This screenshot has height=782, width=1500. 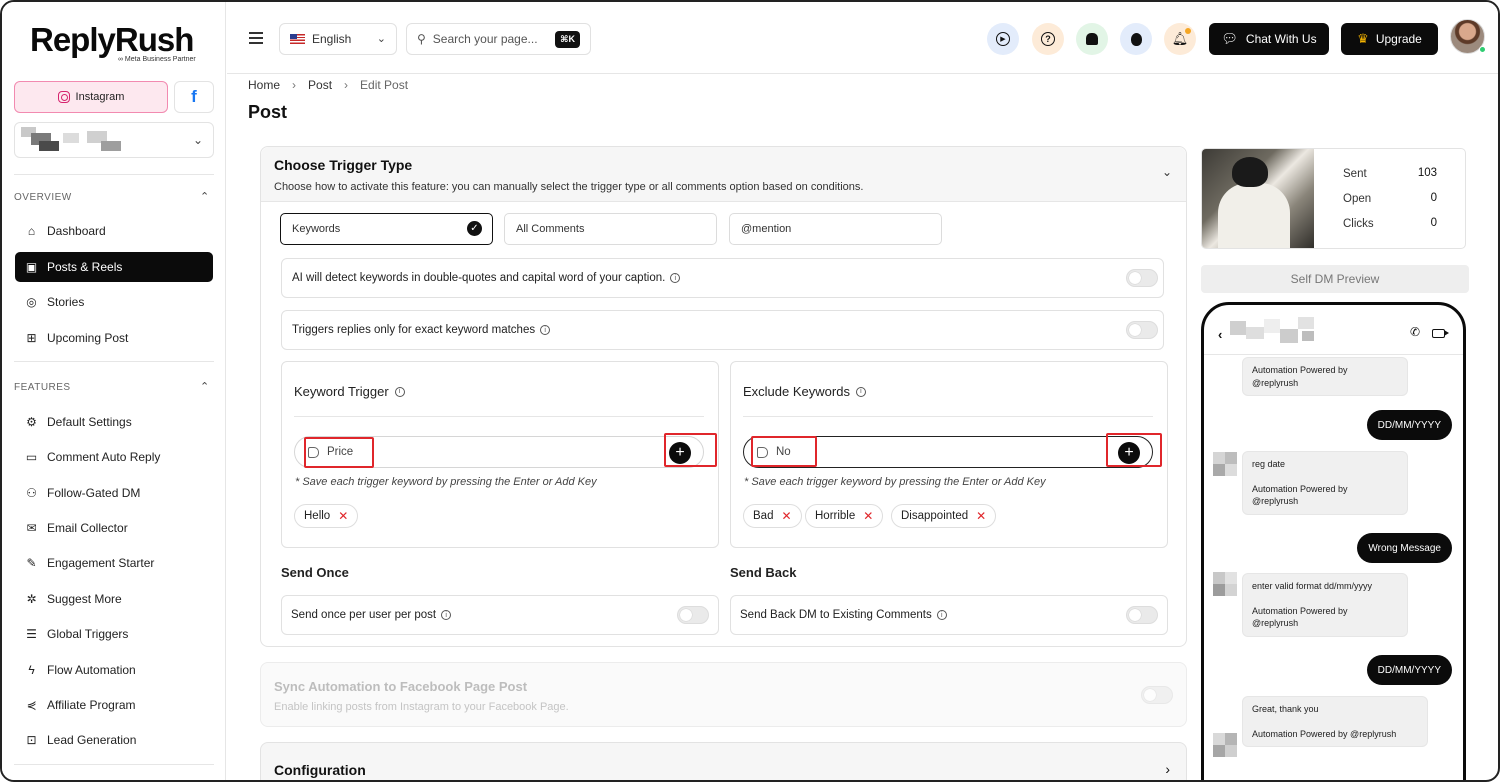 What do you see at coordinates (804, 391) in the screenshot?
I see `exclude-keywords-title: Exclude Keywords i` at bounding box center [804, 391].